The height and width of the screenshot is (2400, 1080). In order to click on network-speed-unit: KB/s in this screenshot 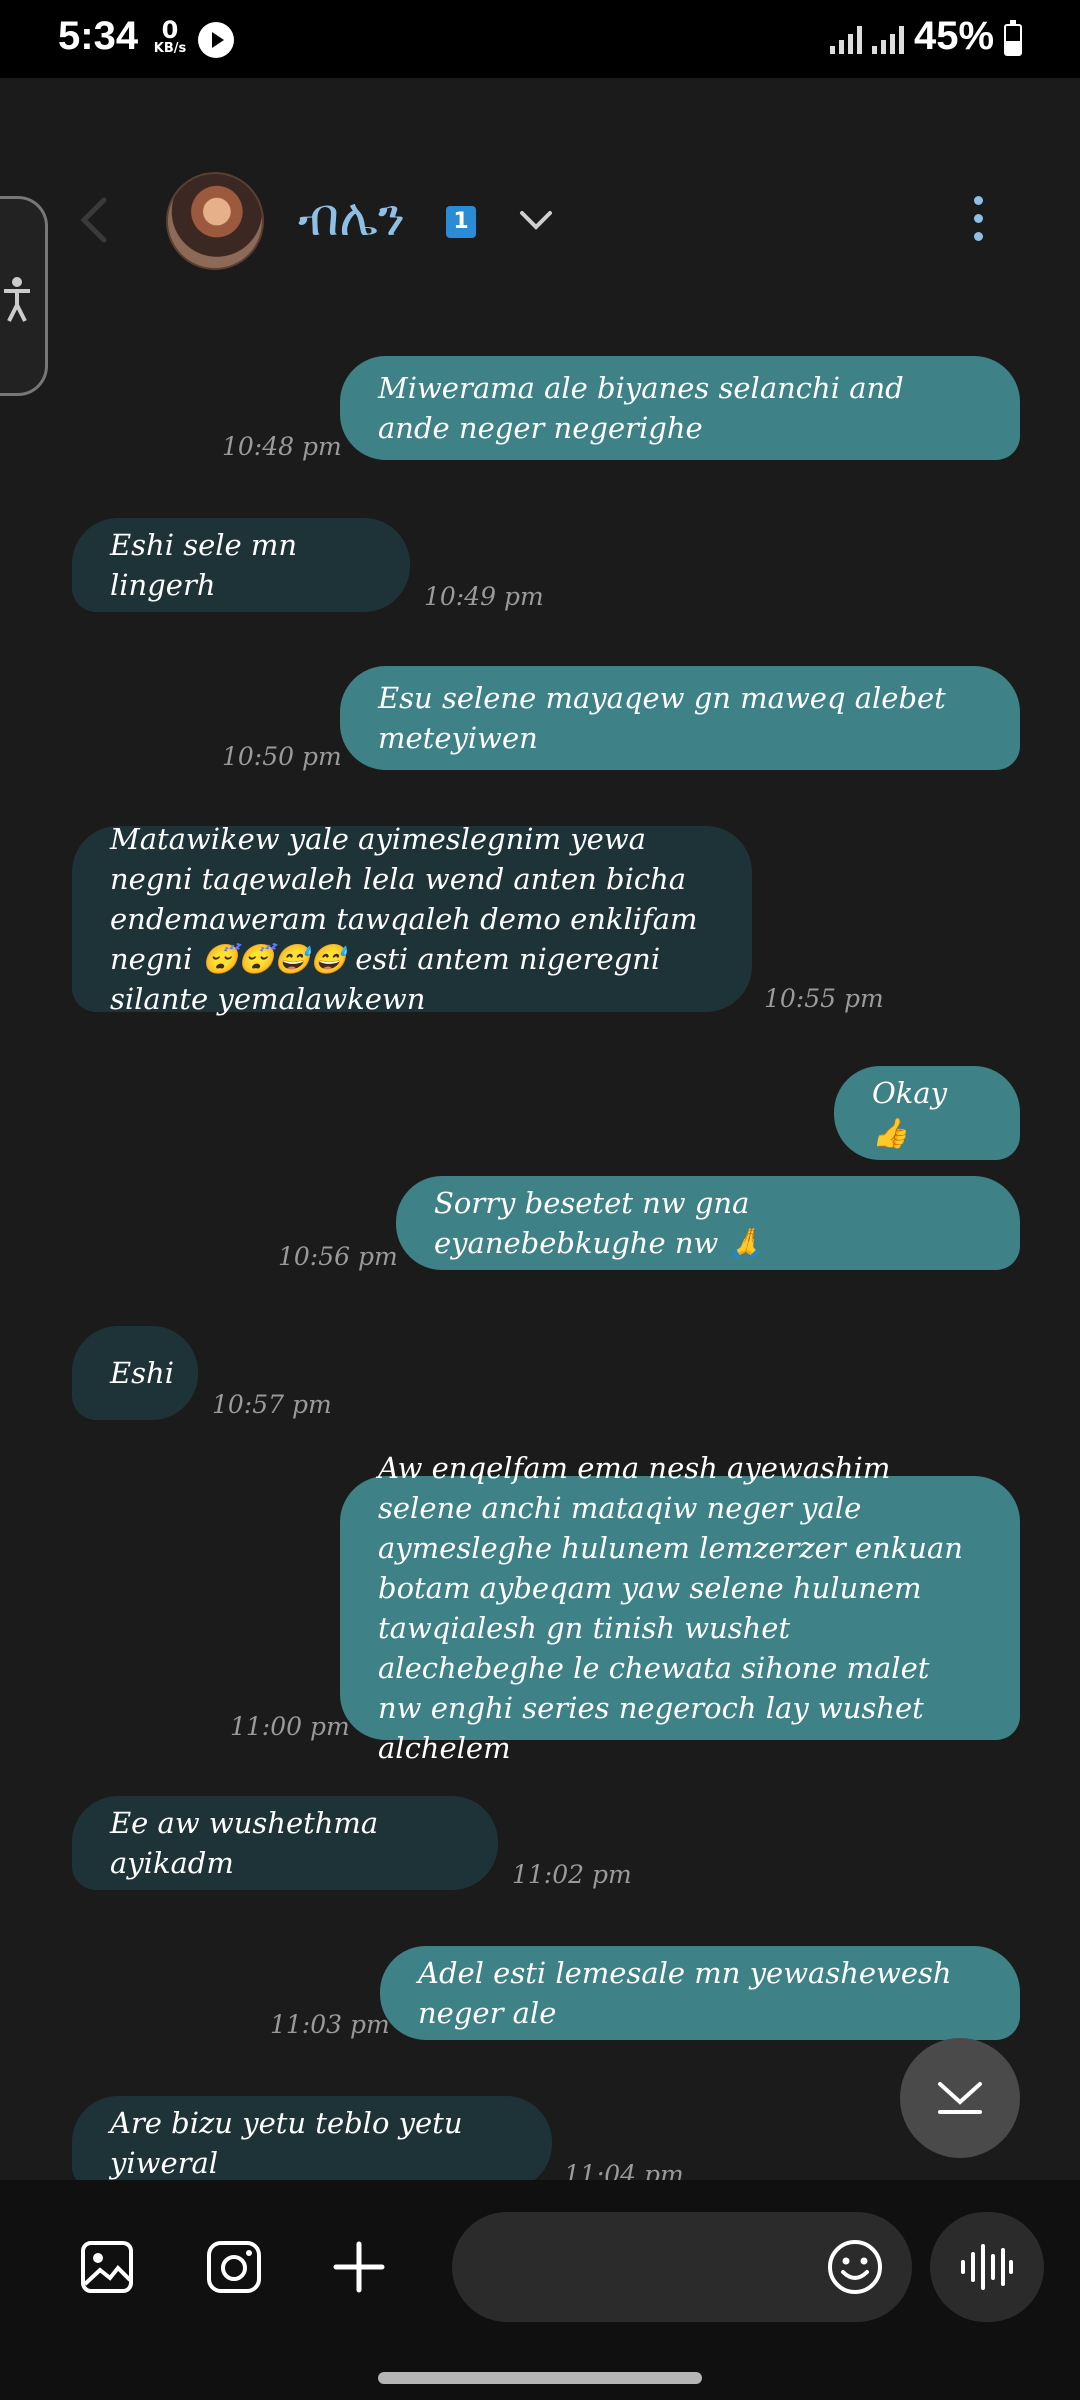, I will do `click(170, 48)`.